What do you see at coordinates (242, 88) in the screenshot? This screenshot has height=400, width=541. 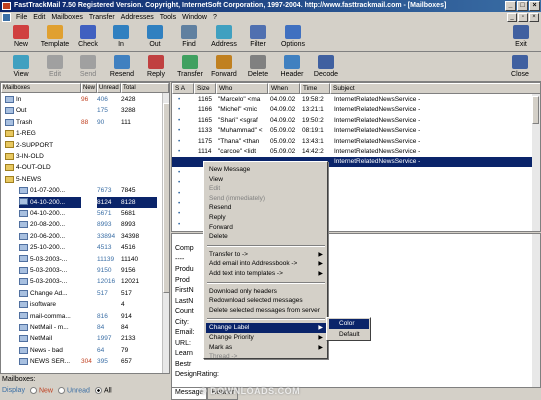 I see `col-who: Who` at bounding box center [242, 88].